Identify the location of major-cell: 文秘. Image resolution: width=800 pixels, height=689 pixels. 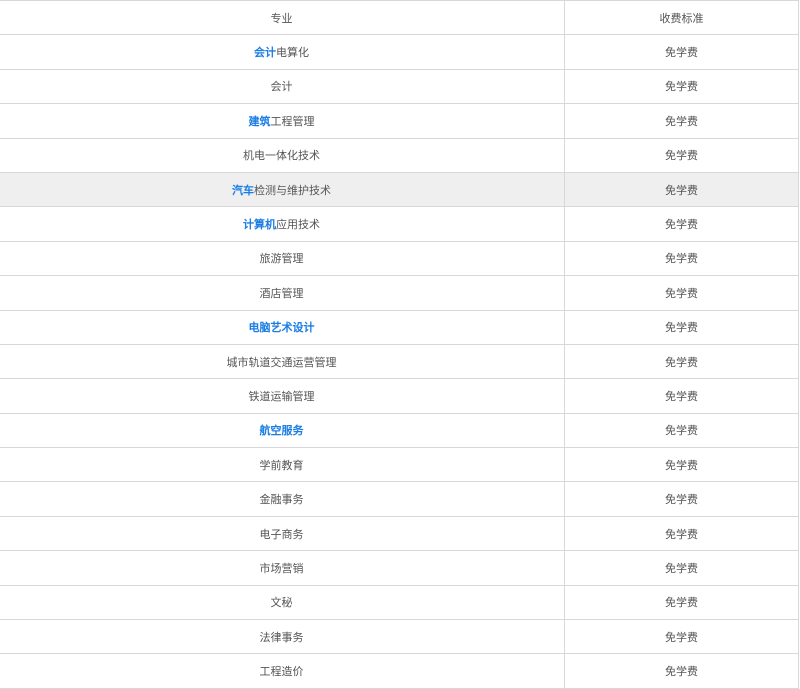
(282, 602).